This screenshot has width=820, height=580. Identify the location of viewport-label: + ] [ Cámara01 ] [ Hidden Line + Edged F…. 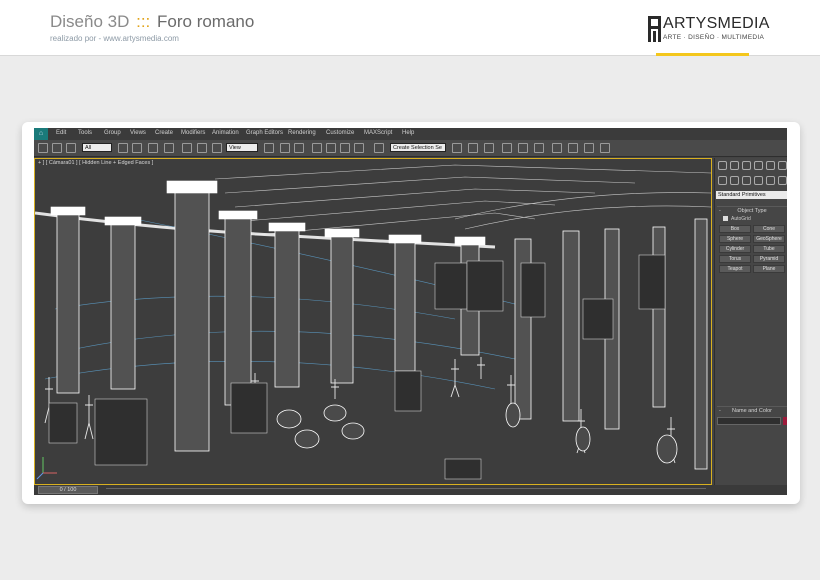
(95, 163).